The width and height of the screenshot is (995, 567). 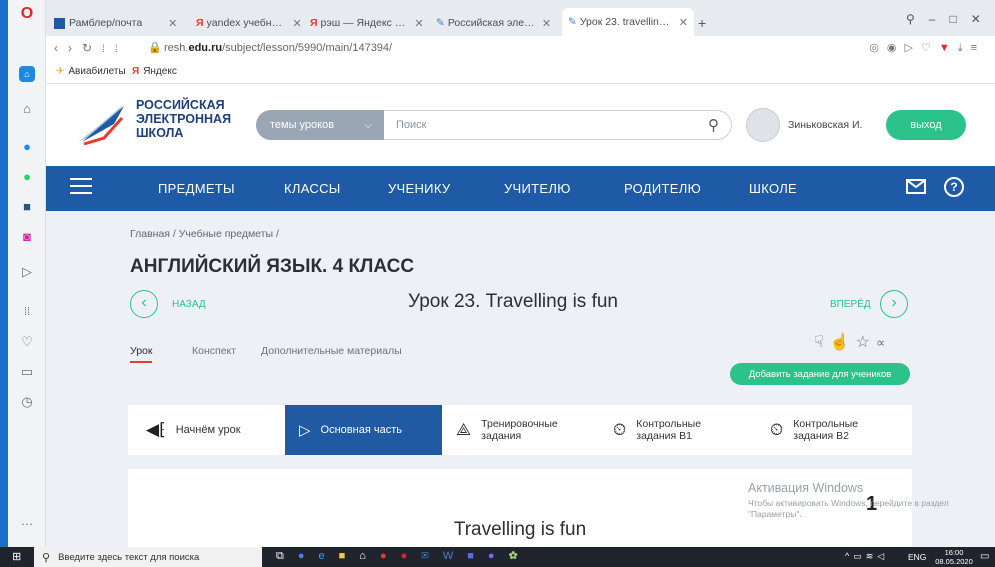 What do you see at coordinates (773, 188) in the screenshot?
I see `nav-school: ШКОЛЕ` at bounding box center [773, 188].